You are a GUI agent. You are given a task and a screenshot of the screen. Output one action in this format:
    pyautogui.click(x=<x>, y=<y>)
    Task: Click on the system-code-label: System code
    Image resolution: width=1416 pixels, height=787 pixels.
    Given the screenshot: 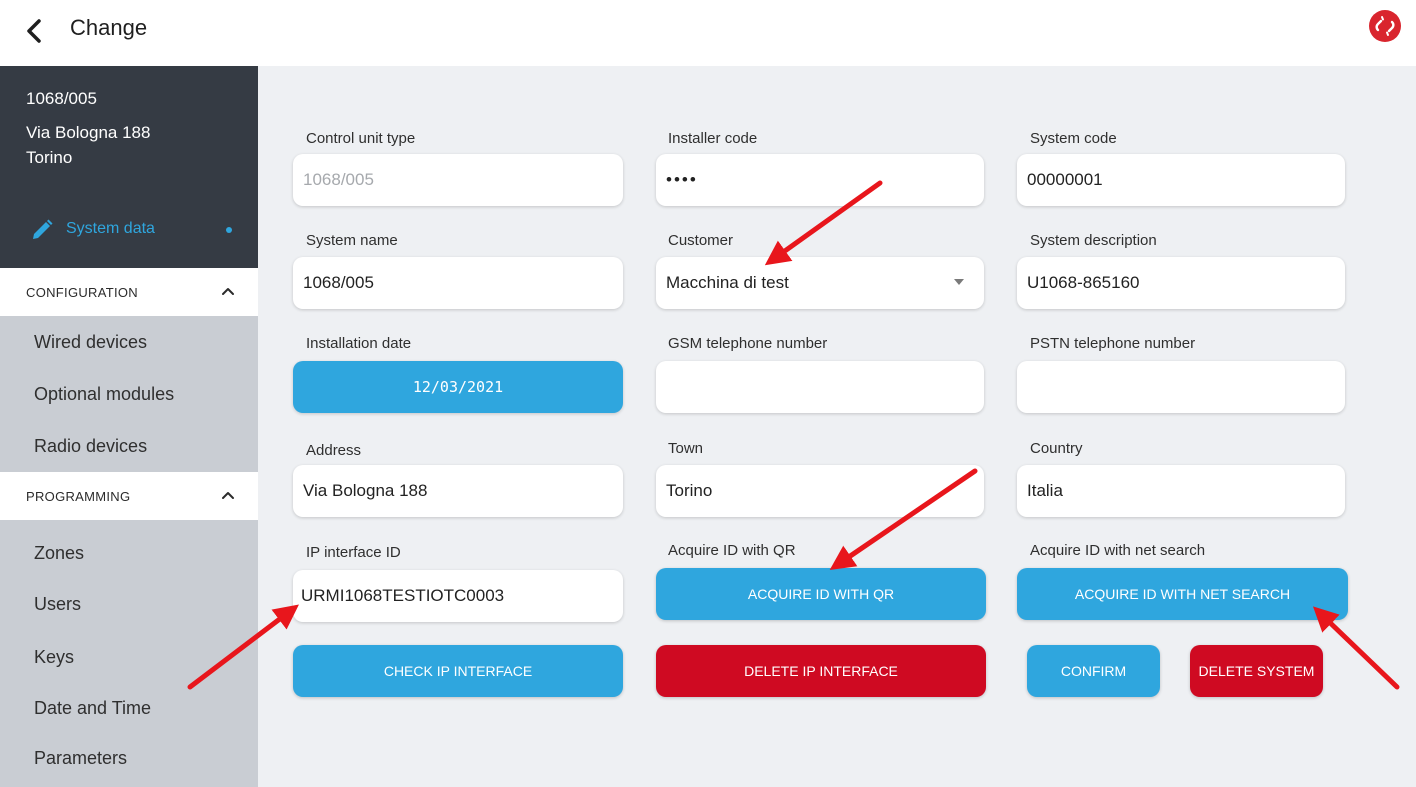 What is the action you would take?
    pyautogui.click(x=1073, y=138)
    